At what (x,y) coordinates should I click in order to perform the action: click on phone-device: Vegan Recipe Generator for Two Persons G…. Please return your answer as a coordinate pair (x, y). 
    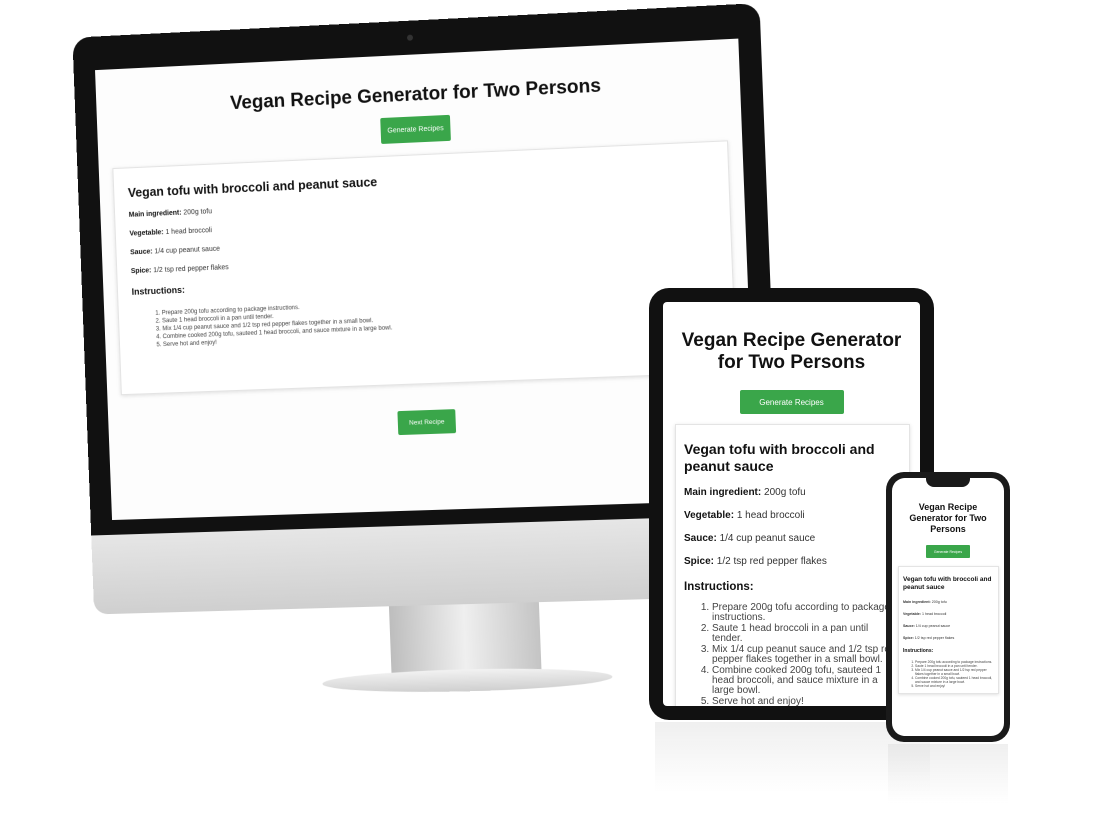
    Looking at the image, I should click on (948, 607).